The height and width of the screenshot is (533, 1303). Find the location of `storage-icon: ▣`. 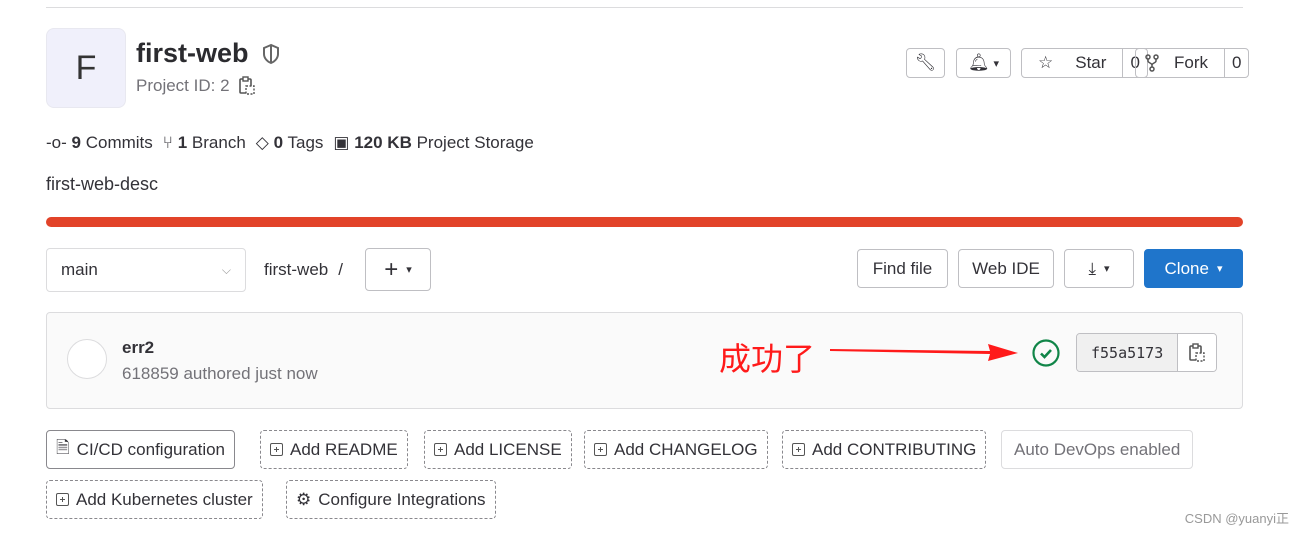

storage-icon: ▣ is located at coordinates (341, 142).